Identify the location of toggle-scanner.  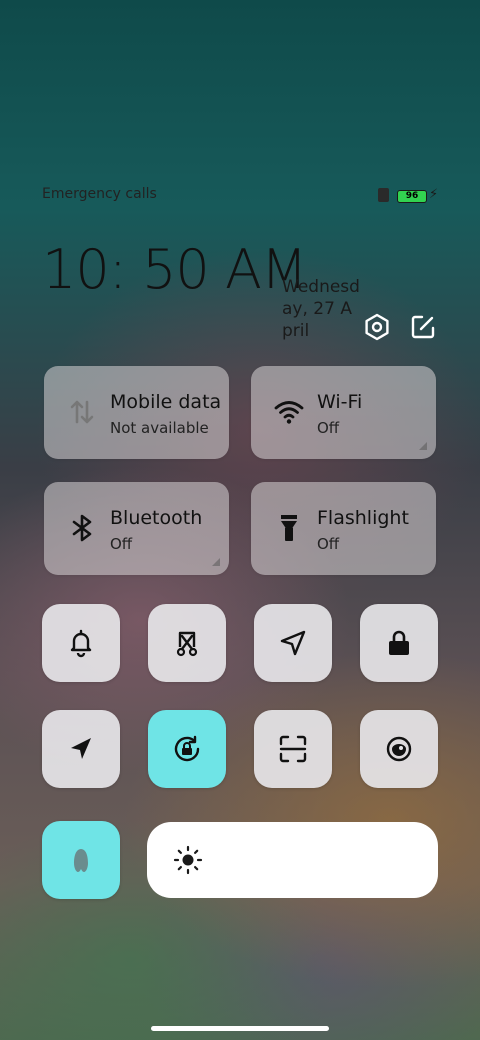
(293, 749).